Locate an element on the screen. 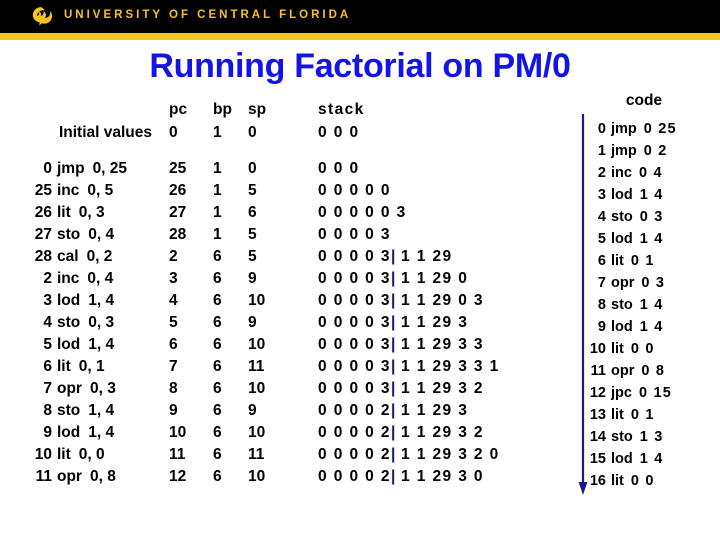 This screenshot has width=720, height=540. code-operands: 0 8 is located at coordinates (653, 371).